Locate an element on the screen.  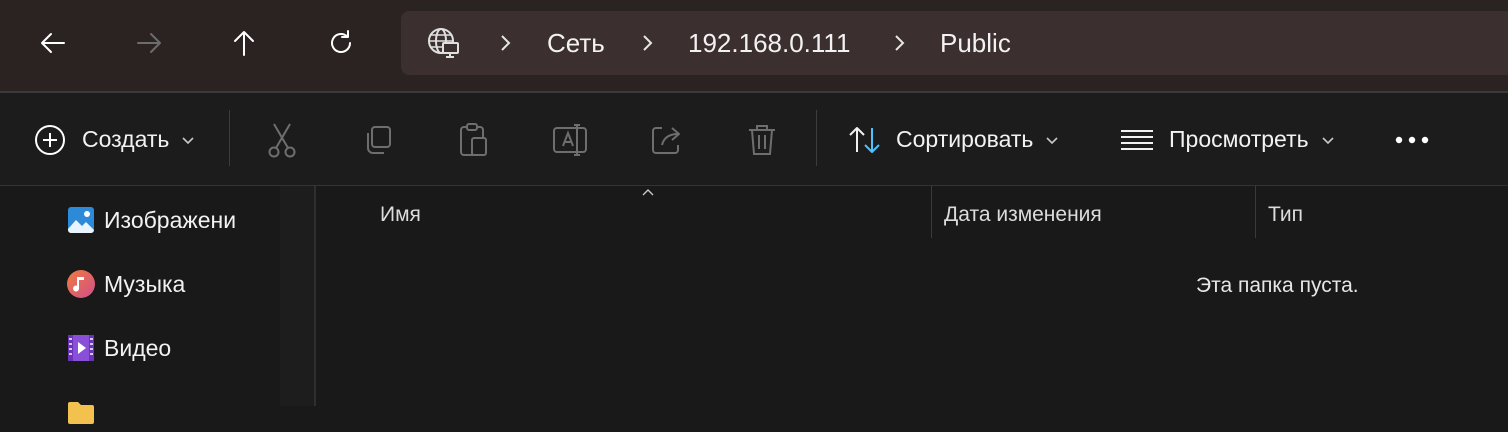
share-icon is located at coordinates (666, 140).